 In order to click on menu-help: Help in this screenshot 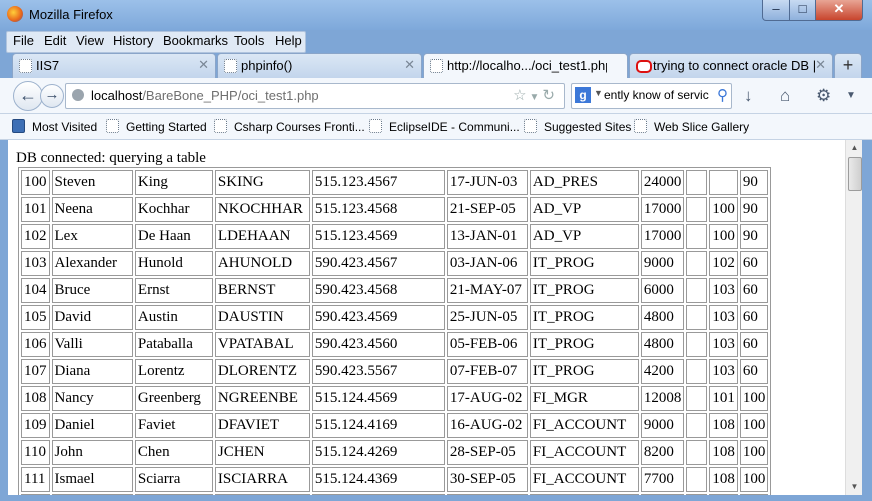, I will do `click(288, 40)`.